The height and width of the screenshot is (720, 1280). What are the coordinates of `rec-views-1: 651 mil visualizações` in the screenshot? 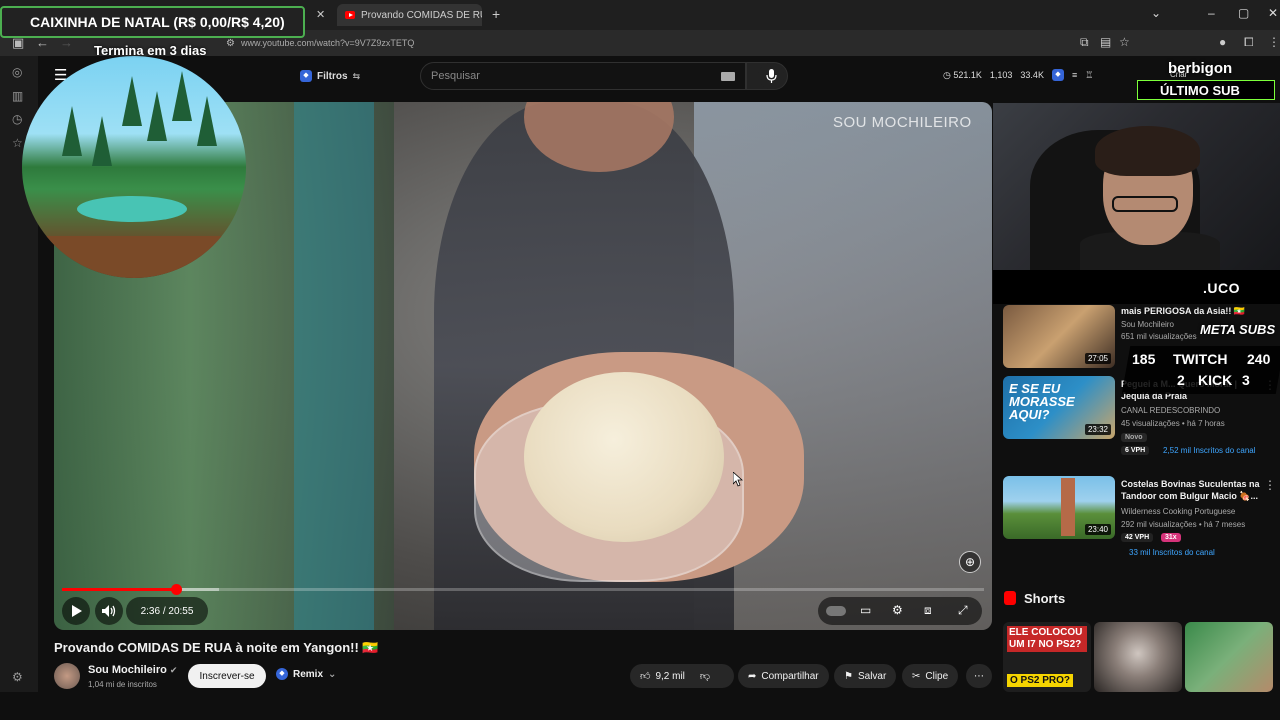 It's located at (1159, 336).